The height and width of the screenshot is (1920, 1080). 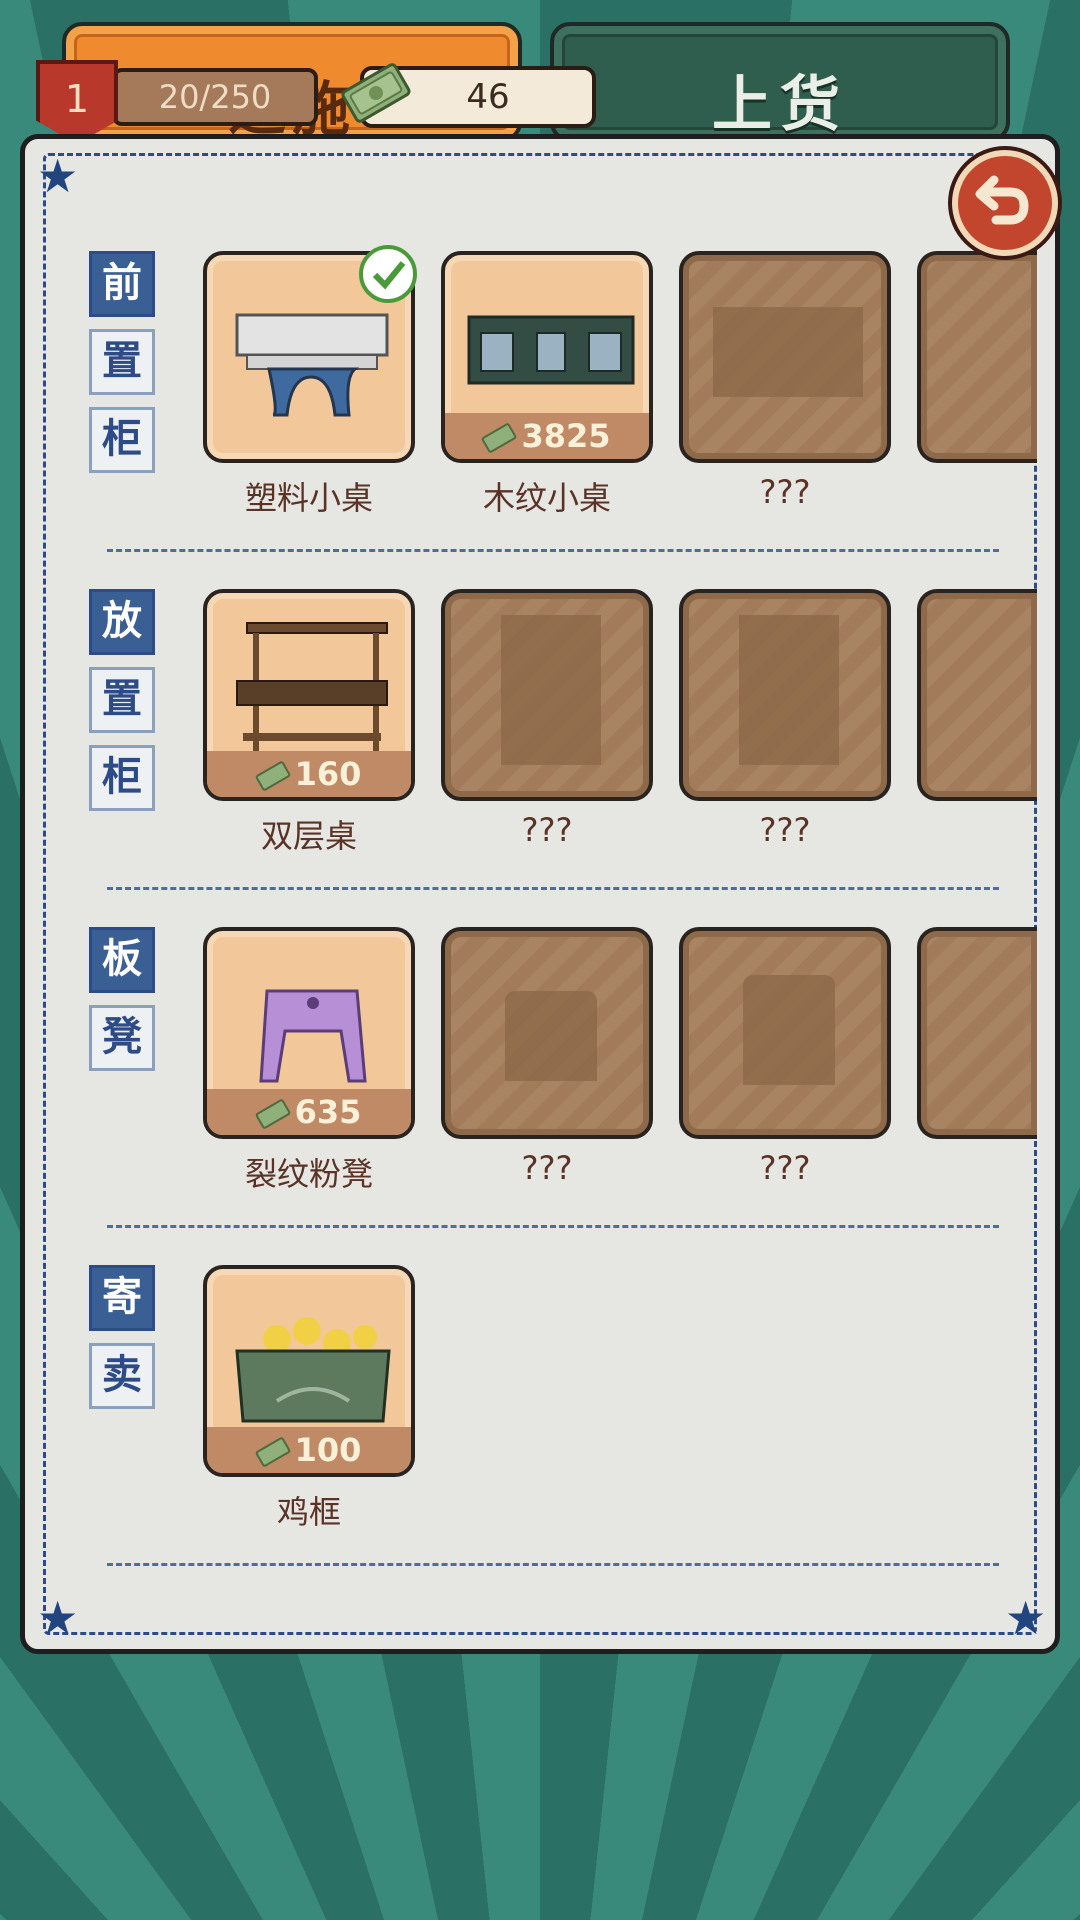 What do you see at coordinates (388, 274) in the screenshot?
I see `checkmark-icon` at bounding box center [388, 274].